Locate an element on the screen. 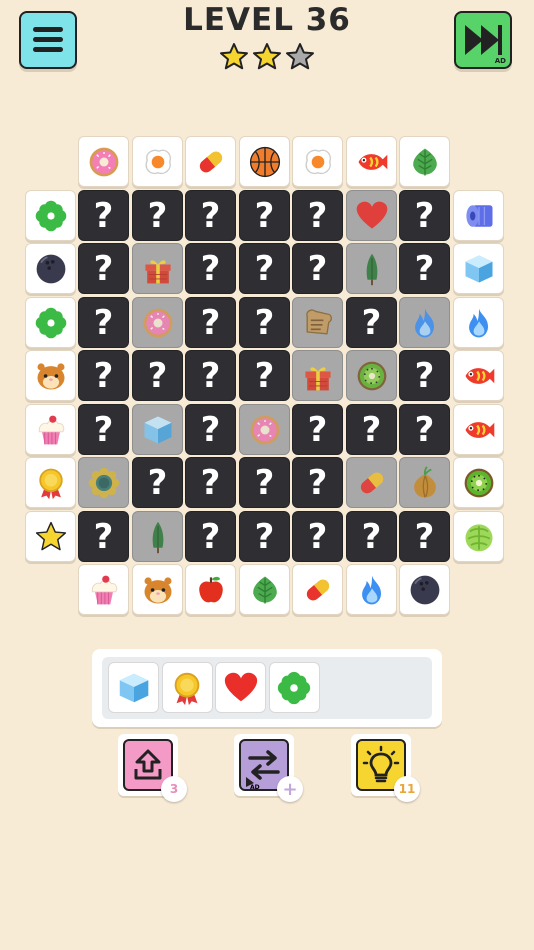  tray-slot-medal is located at coordinates (187, 687).